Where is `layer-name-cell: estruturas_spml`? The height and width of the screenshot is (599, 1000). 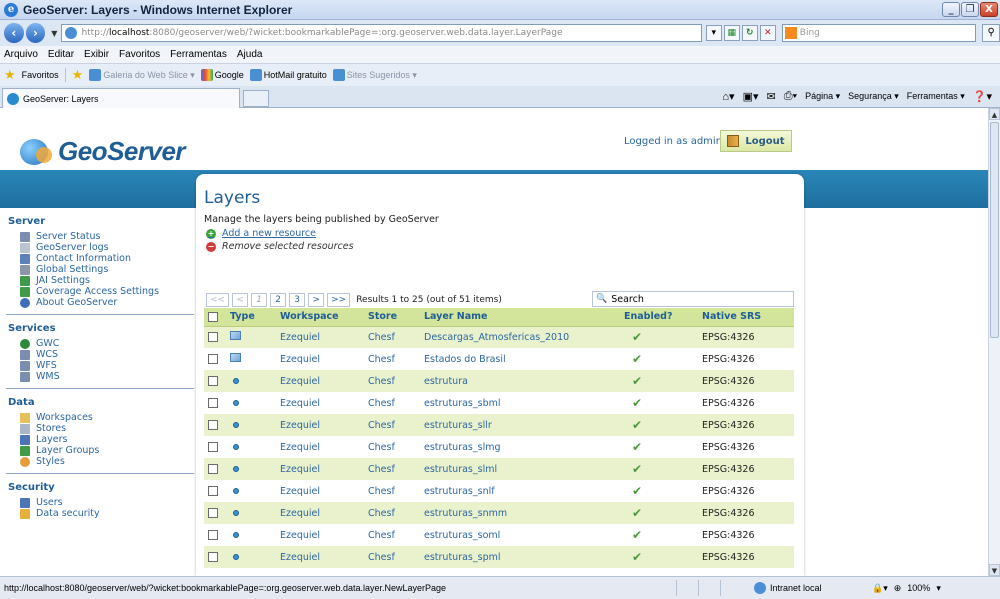
layer-name-cell: estruturas_spml is located at coordinates (520, 557).